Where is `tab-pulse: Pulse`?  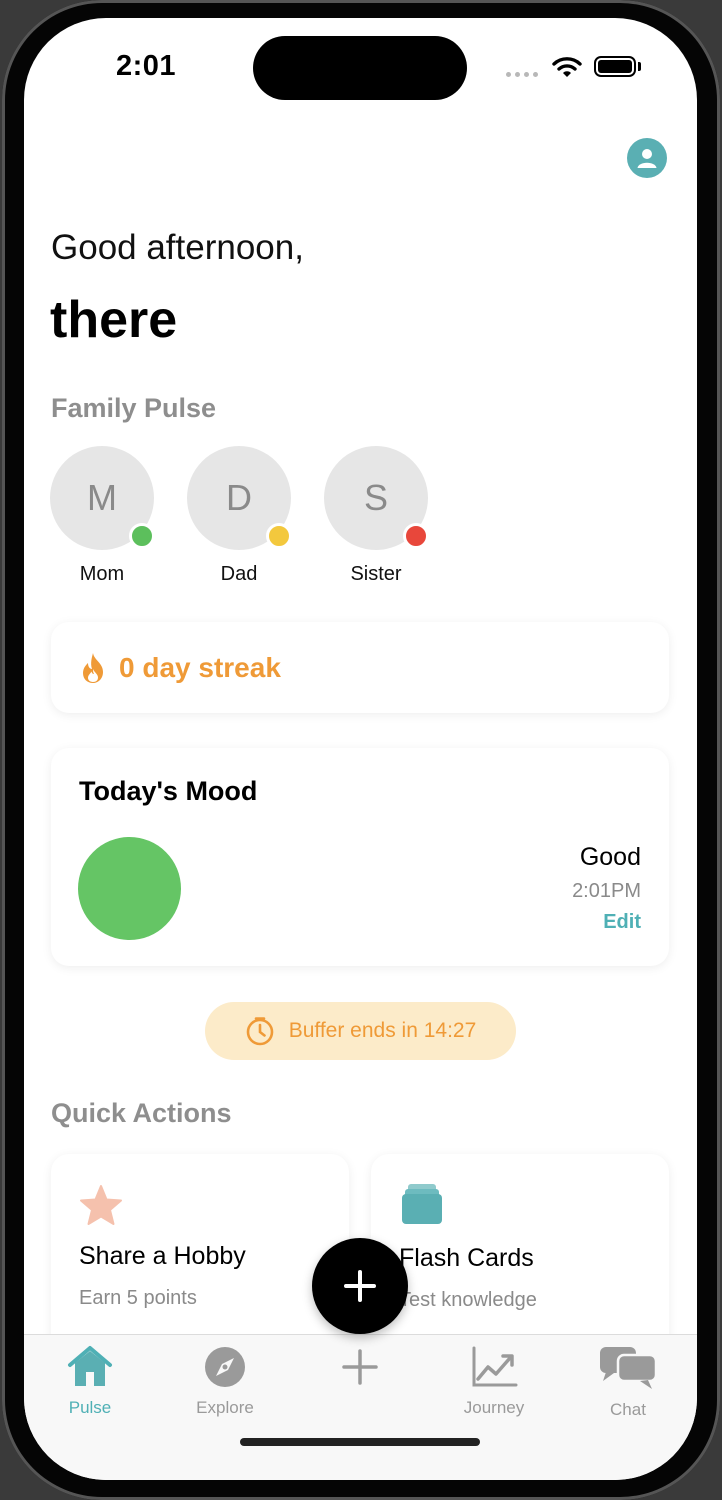
tab-pulse: Pulse is located at coordinates (90, 1381).